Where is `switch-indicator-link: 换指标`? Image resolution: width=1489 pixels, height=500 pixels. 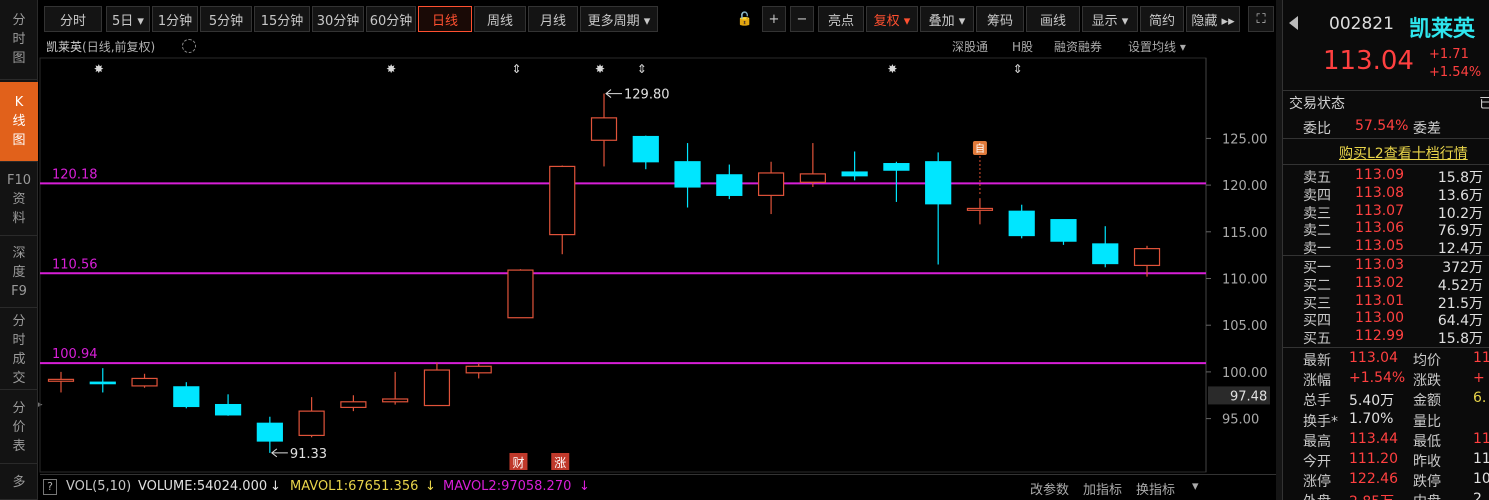 switch-indicator-link: 换指标 is located at coordinates (1155, 488).